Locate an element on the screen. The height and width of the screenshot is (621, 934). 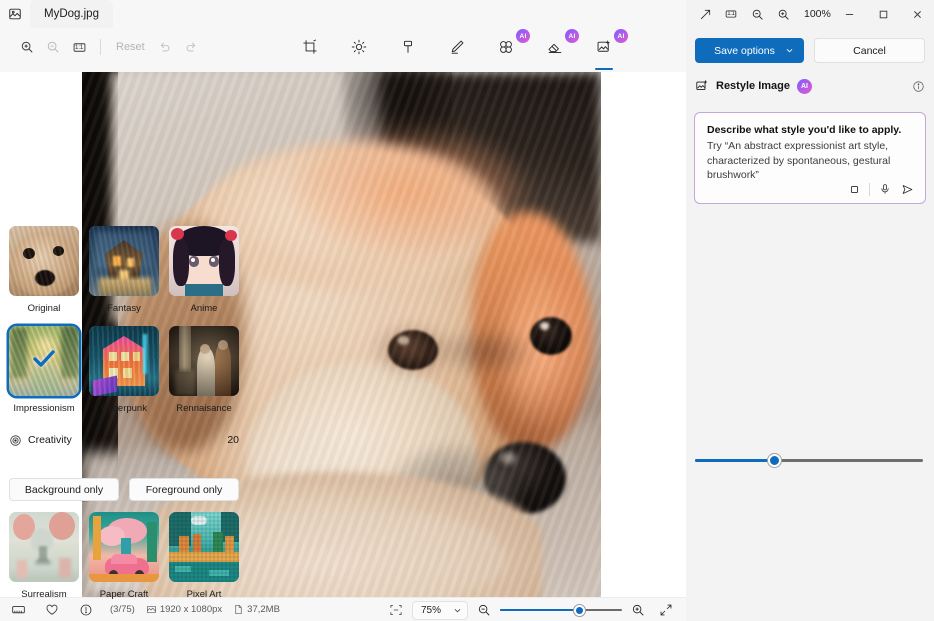
pen-icon is located at coordinates (457, 47).